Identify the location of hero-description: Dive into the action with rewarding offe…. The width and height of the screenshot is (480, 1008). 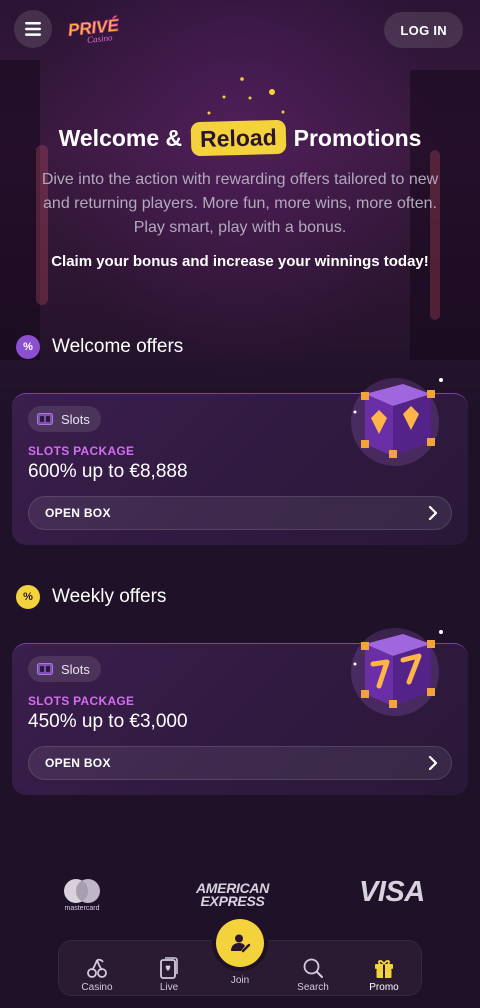
(240, 203).